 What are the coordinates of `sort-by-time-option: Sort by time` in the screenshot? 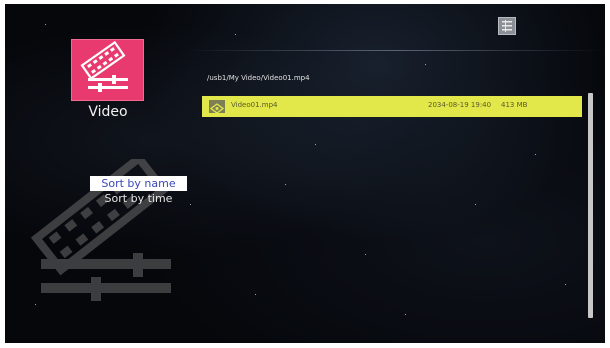 It's located at (138, 198).